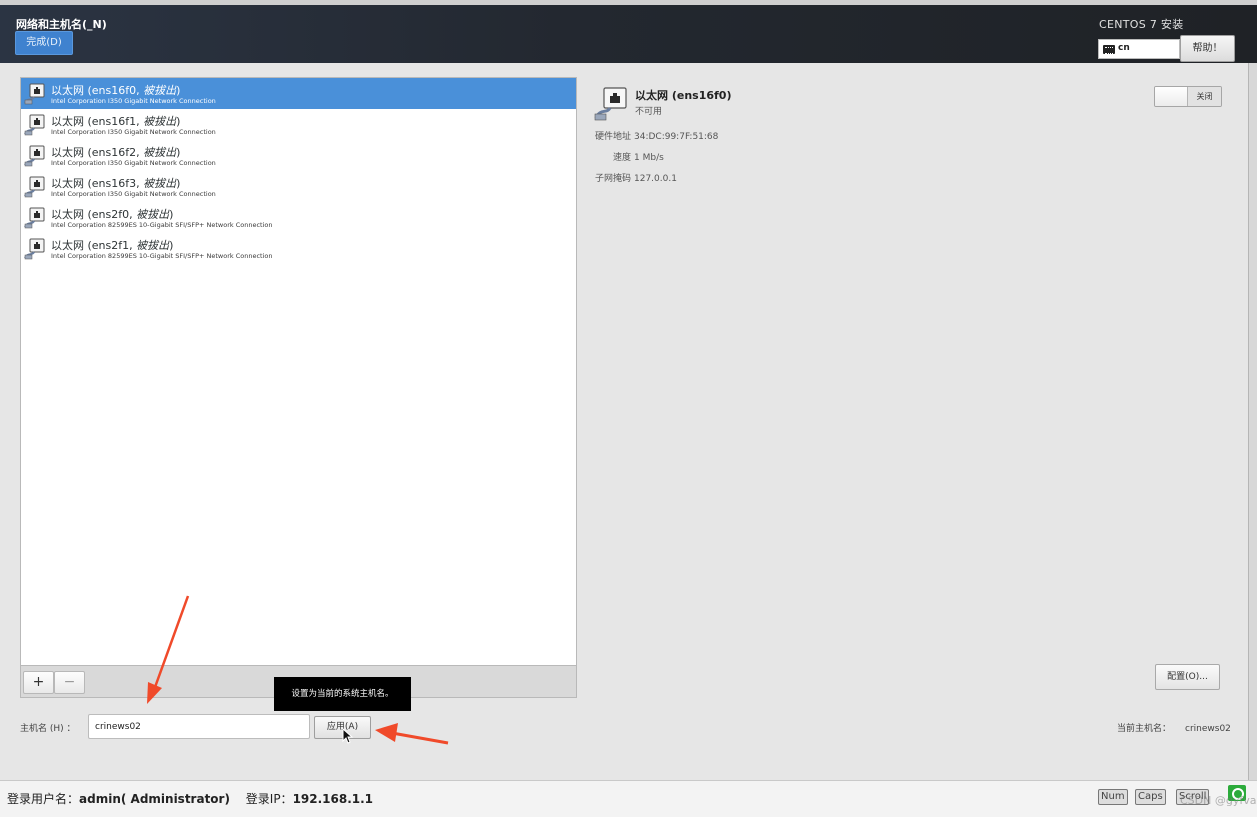 This screenshot has width=1257, height=817. I want to click on toggle-label: 关闭, so click(1204, 96).